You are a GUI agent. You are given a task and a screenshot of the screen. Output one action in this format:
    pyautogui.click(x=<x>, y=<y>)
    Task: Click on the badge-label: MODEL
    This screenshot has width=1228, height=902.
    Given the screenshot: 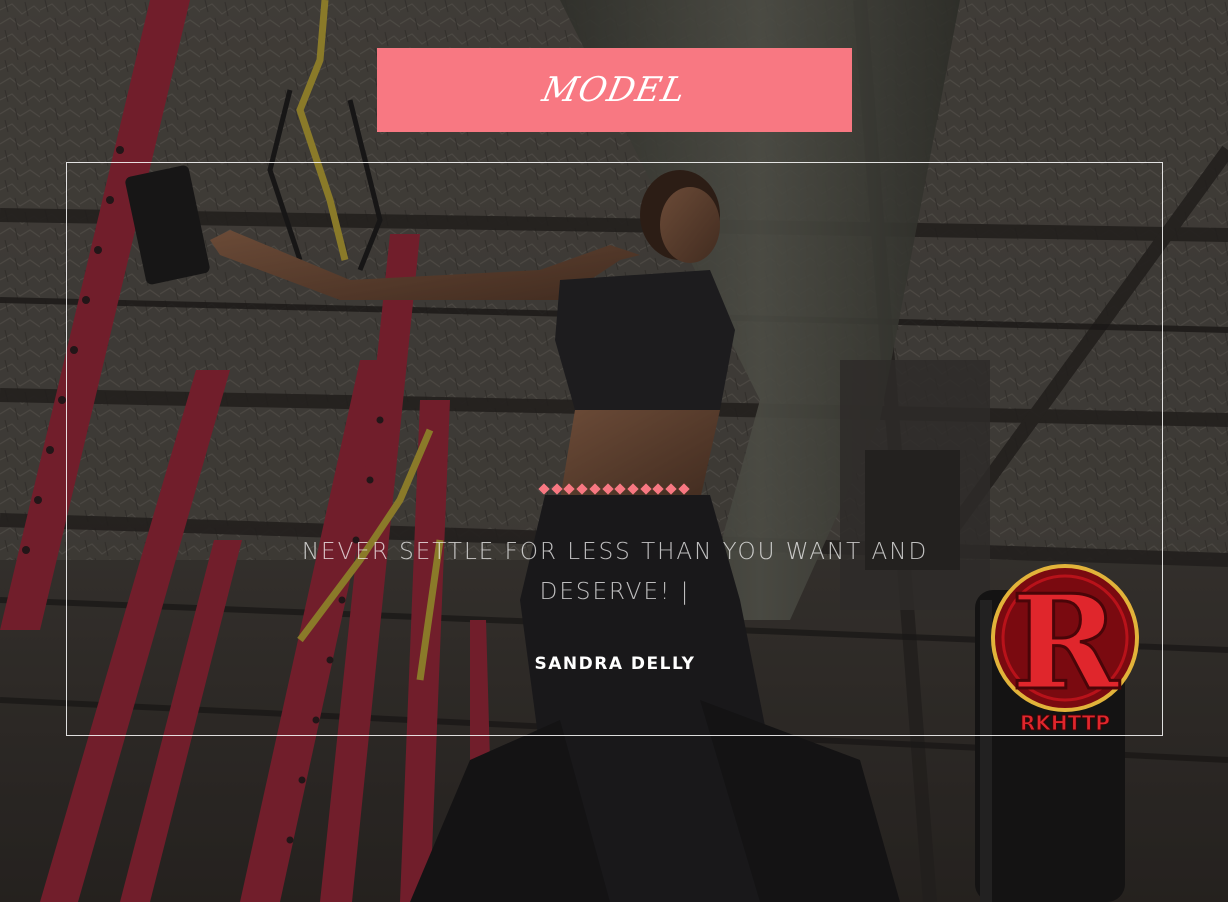 What is the action you would take?
    pyautogui.click(x=614, y=90)
    